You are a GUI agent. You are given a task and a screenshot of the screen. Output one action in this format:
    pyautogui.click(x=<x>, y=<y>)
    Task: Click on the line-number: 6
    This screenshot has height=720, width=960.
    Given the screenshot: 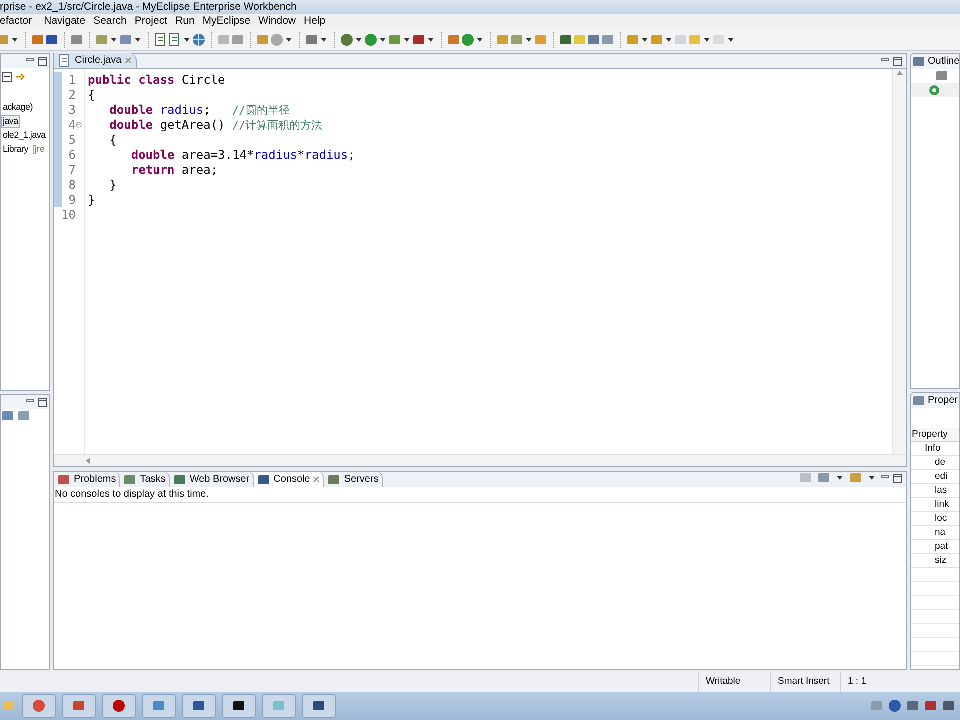 What is the action you would take?
    pyautogui.click(x=72, y=154)
    